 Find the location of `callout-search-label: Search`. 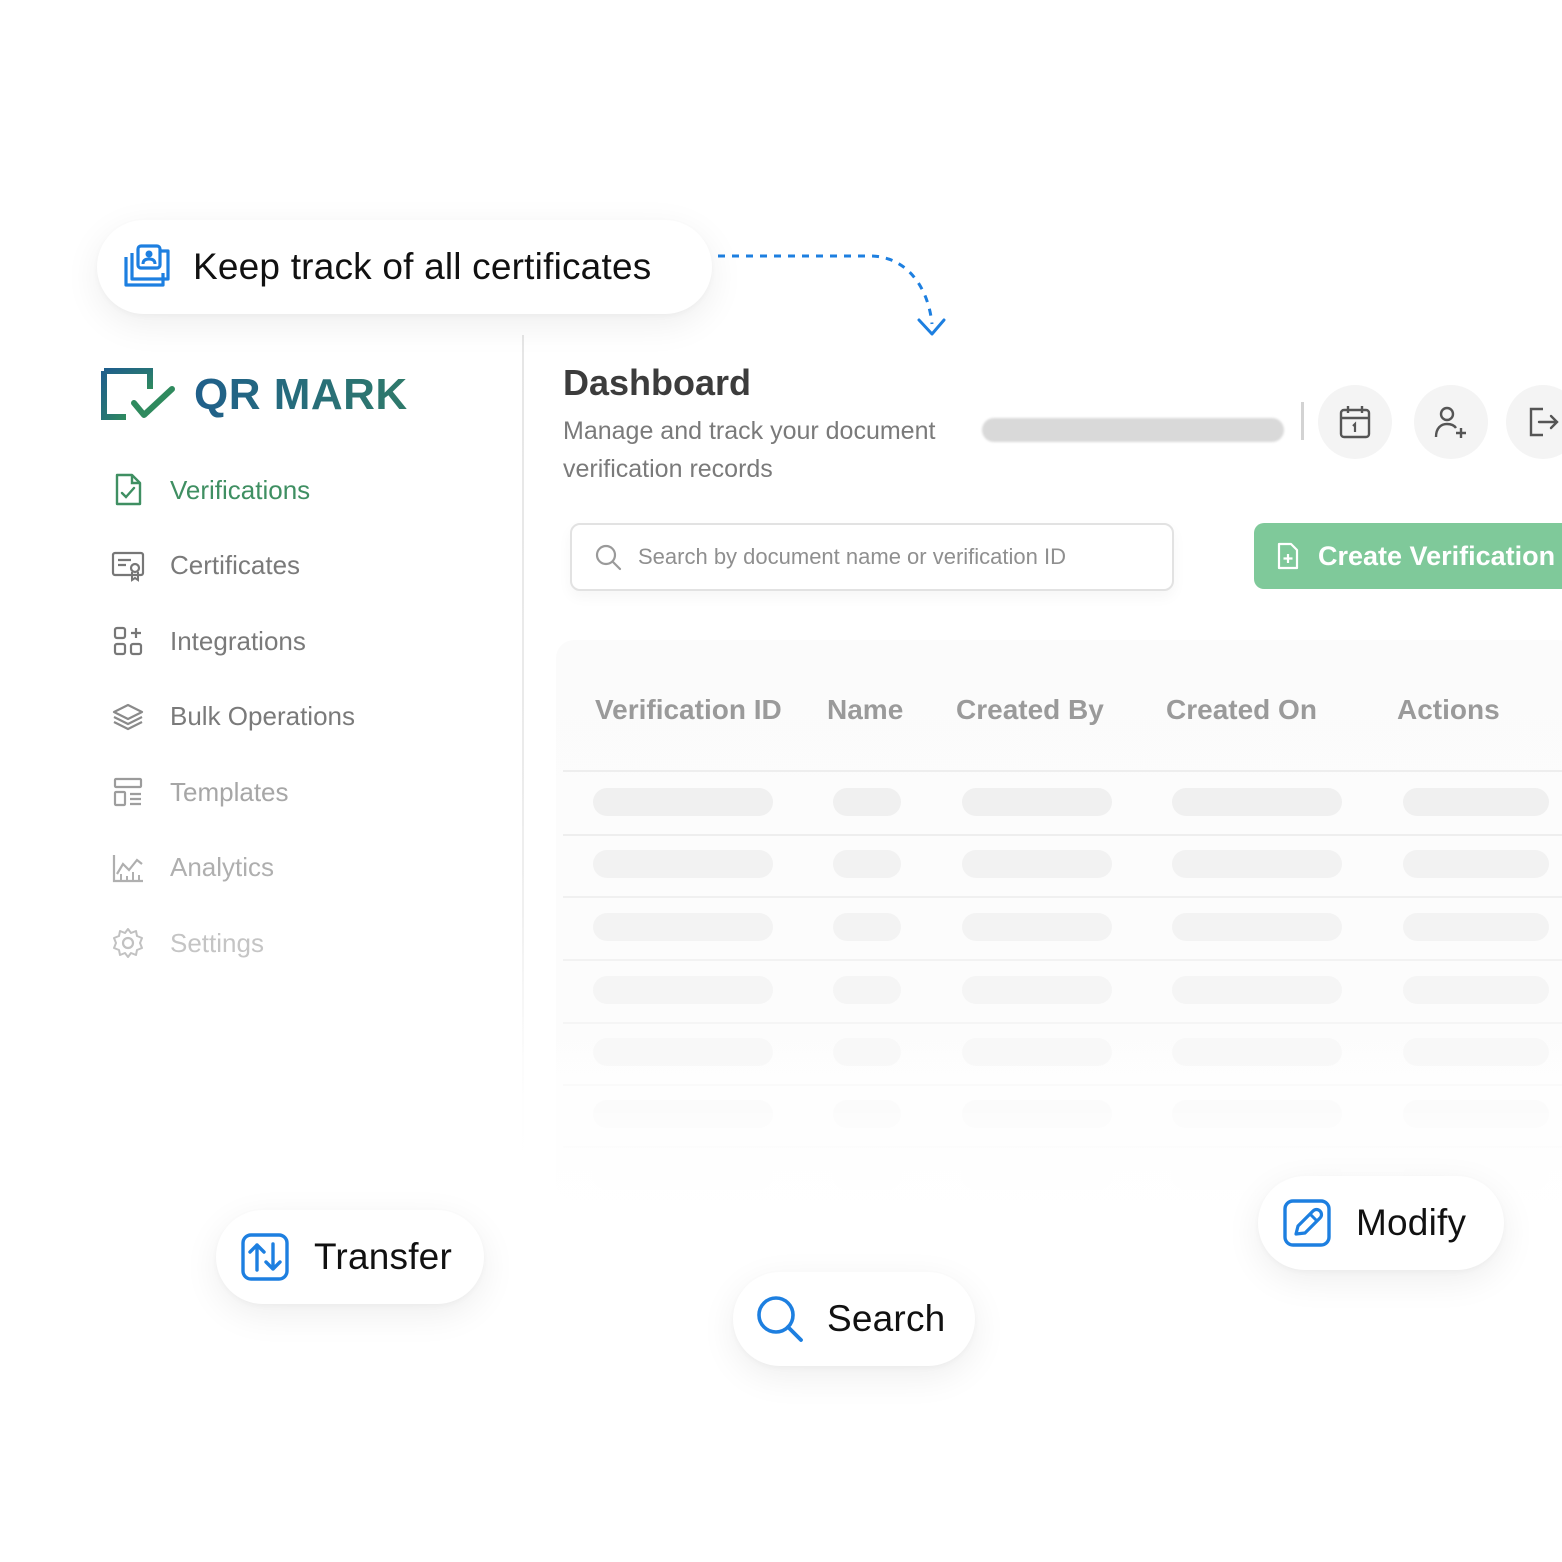

callout-search-label: Search is located at coordinates (886, 1318).